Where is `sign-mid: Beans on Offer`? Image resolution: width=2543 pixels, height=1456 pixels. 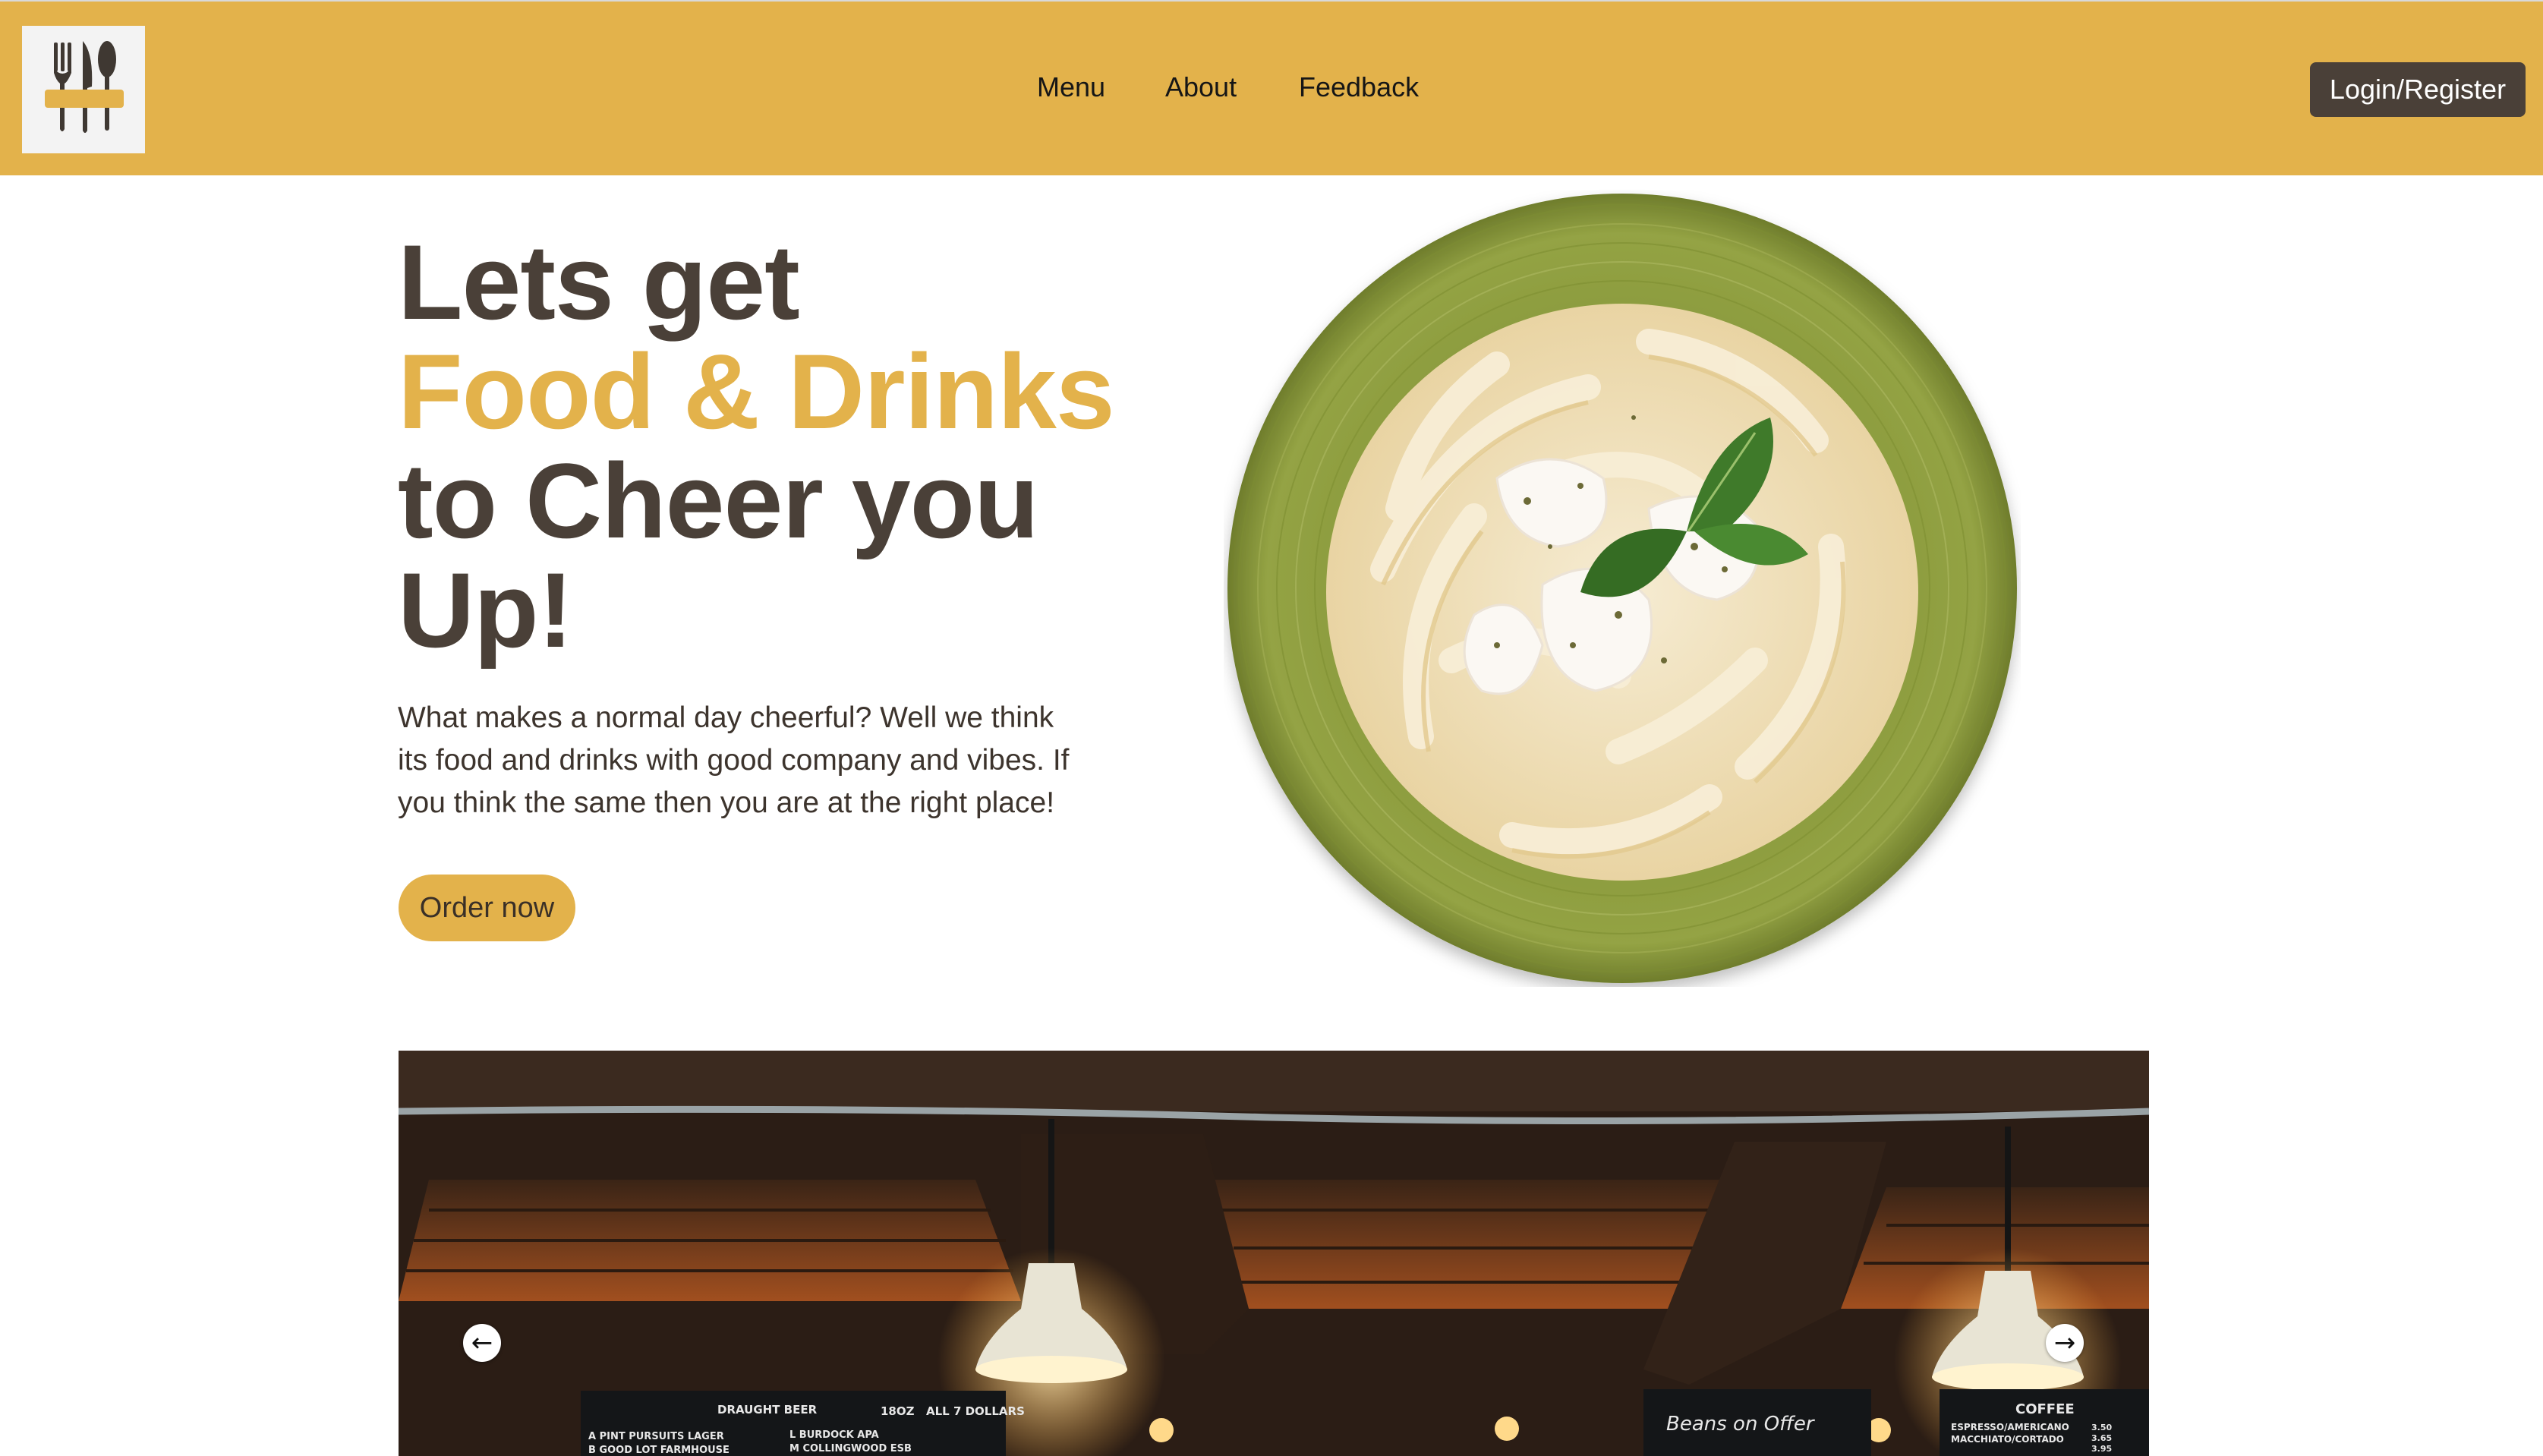
sign-mid: Beans on Offer is located at coordinates (1741, 1424).